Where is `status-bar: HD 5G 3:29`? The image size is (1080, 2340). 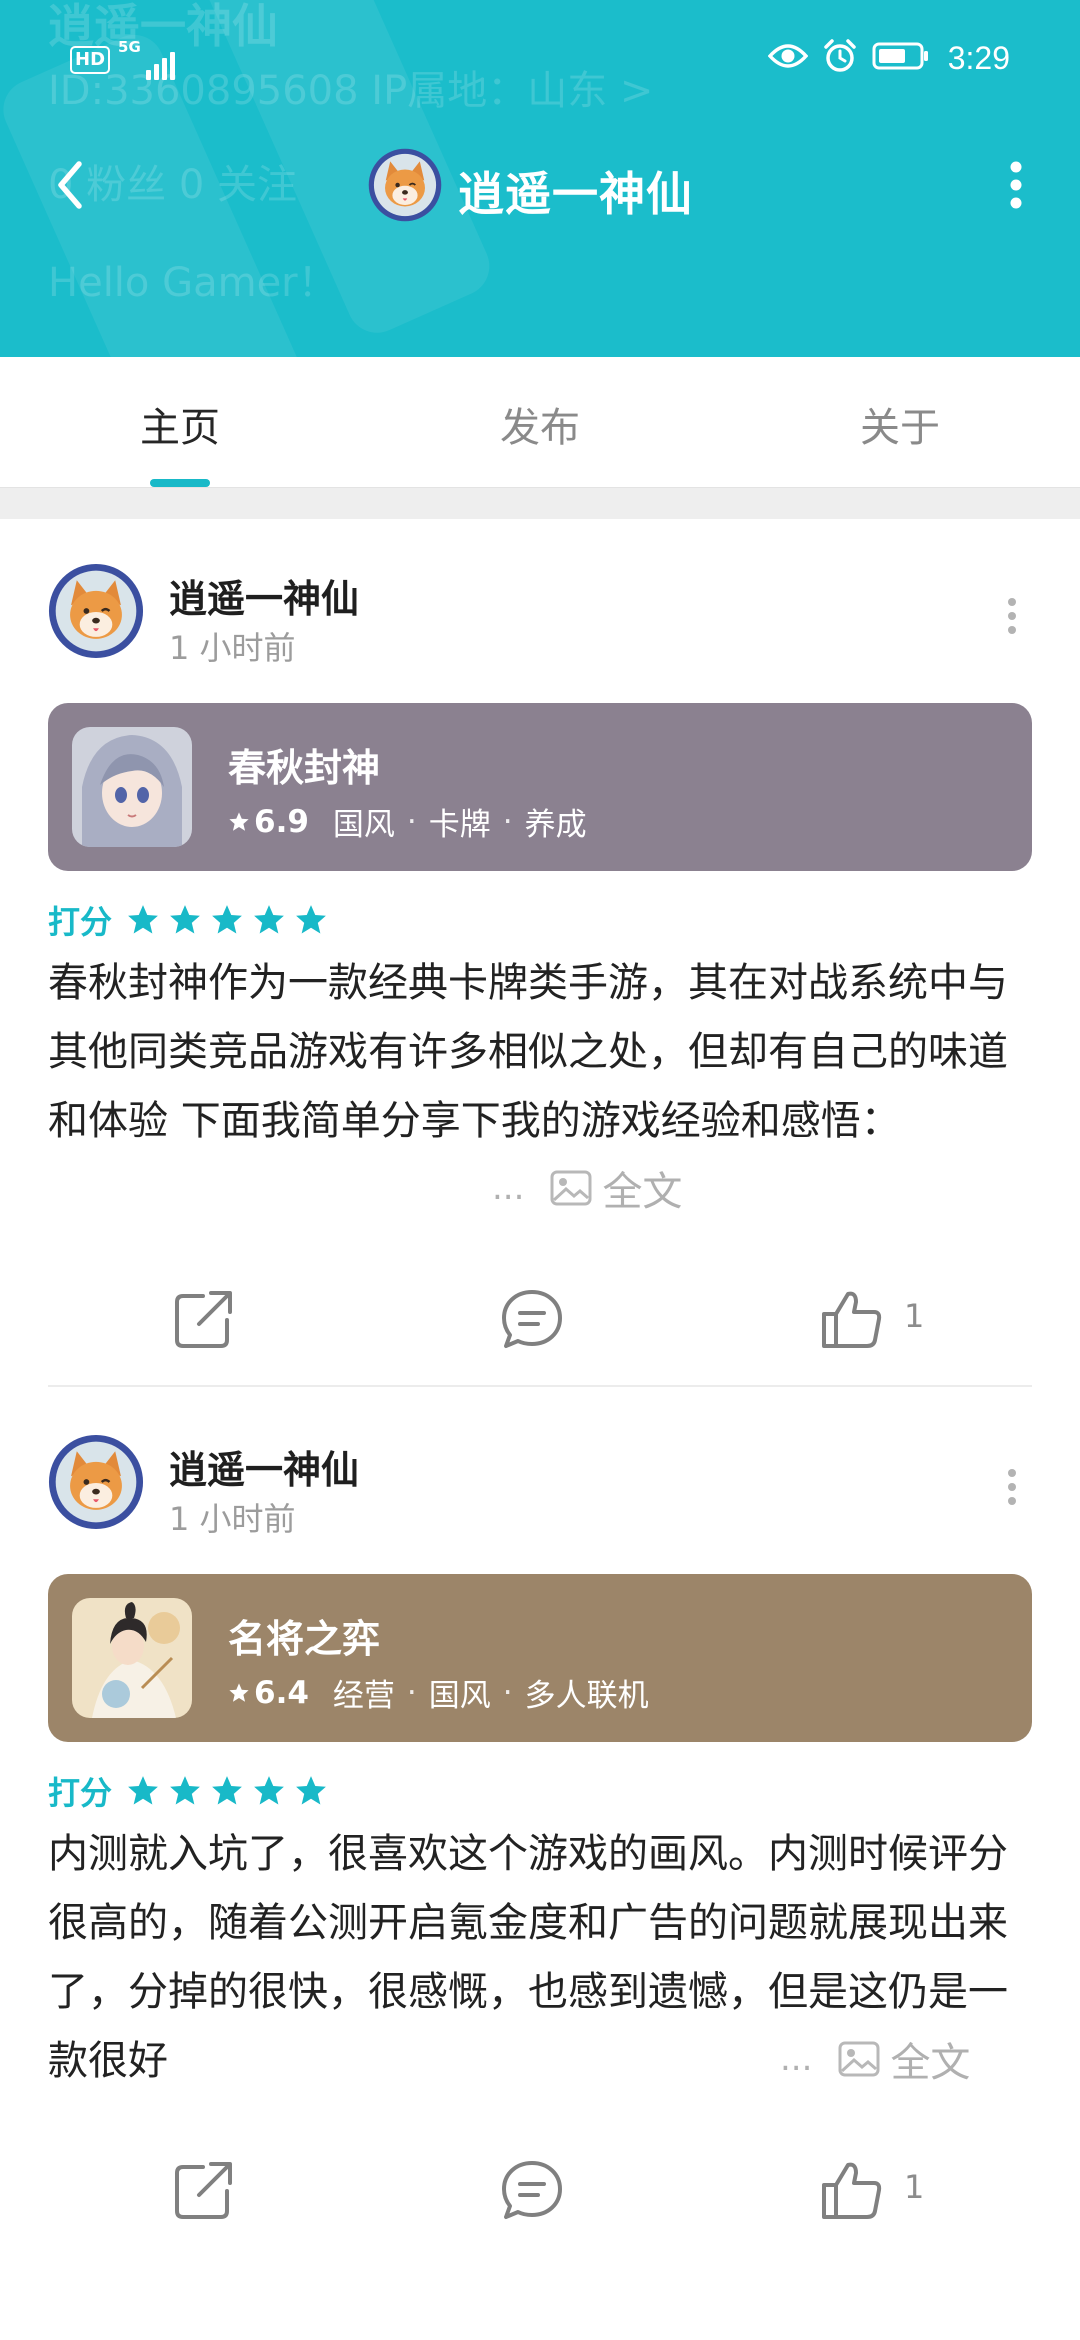
status-bar: HD 5G 3:29 is located at coordinates (540, 63).